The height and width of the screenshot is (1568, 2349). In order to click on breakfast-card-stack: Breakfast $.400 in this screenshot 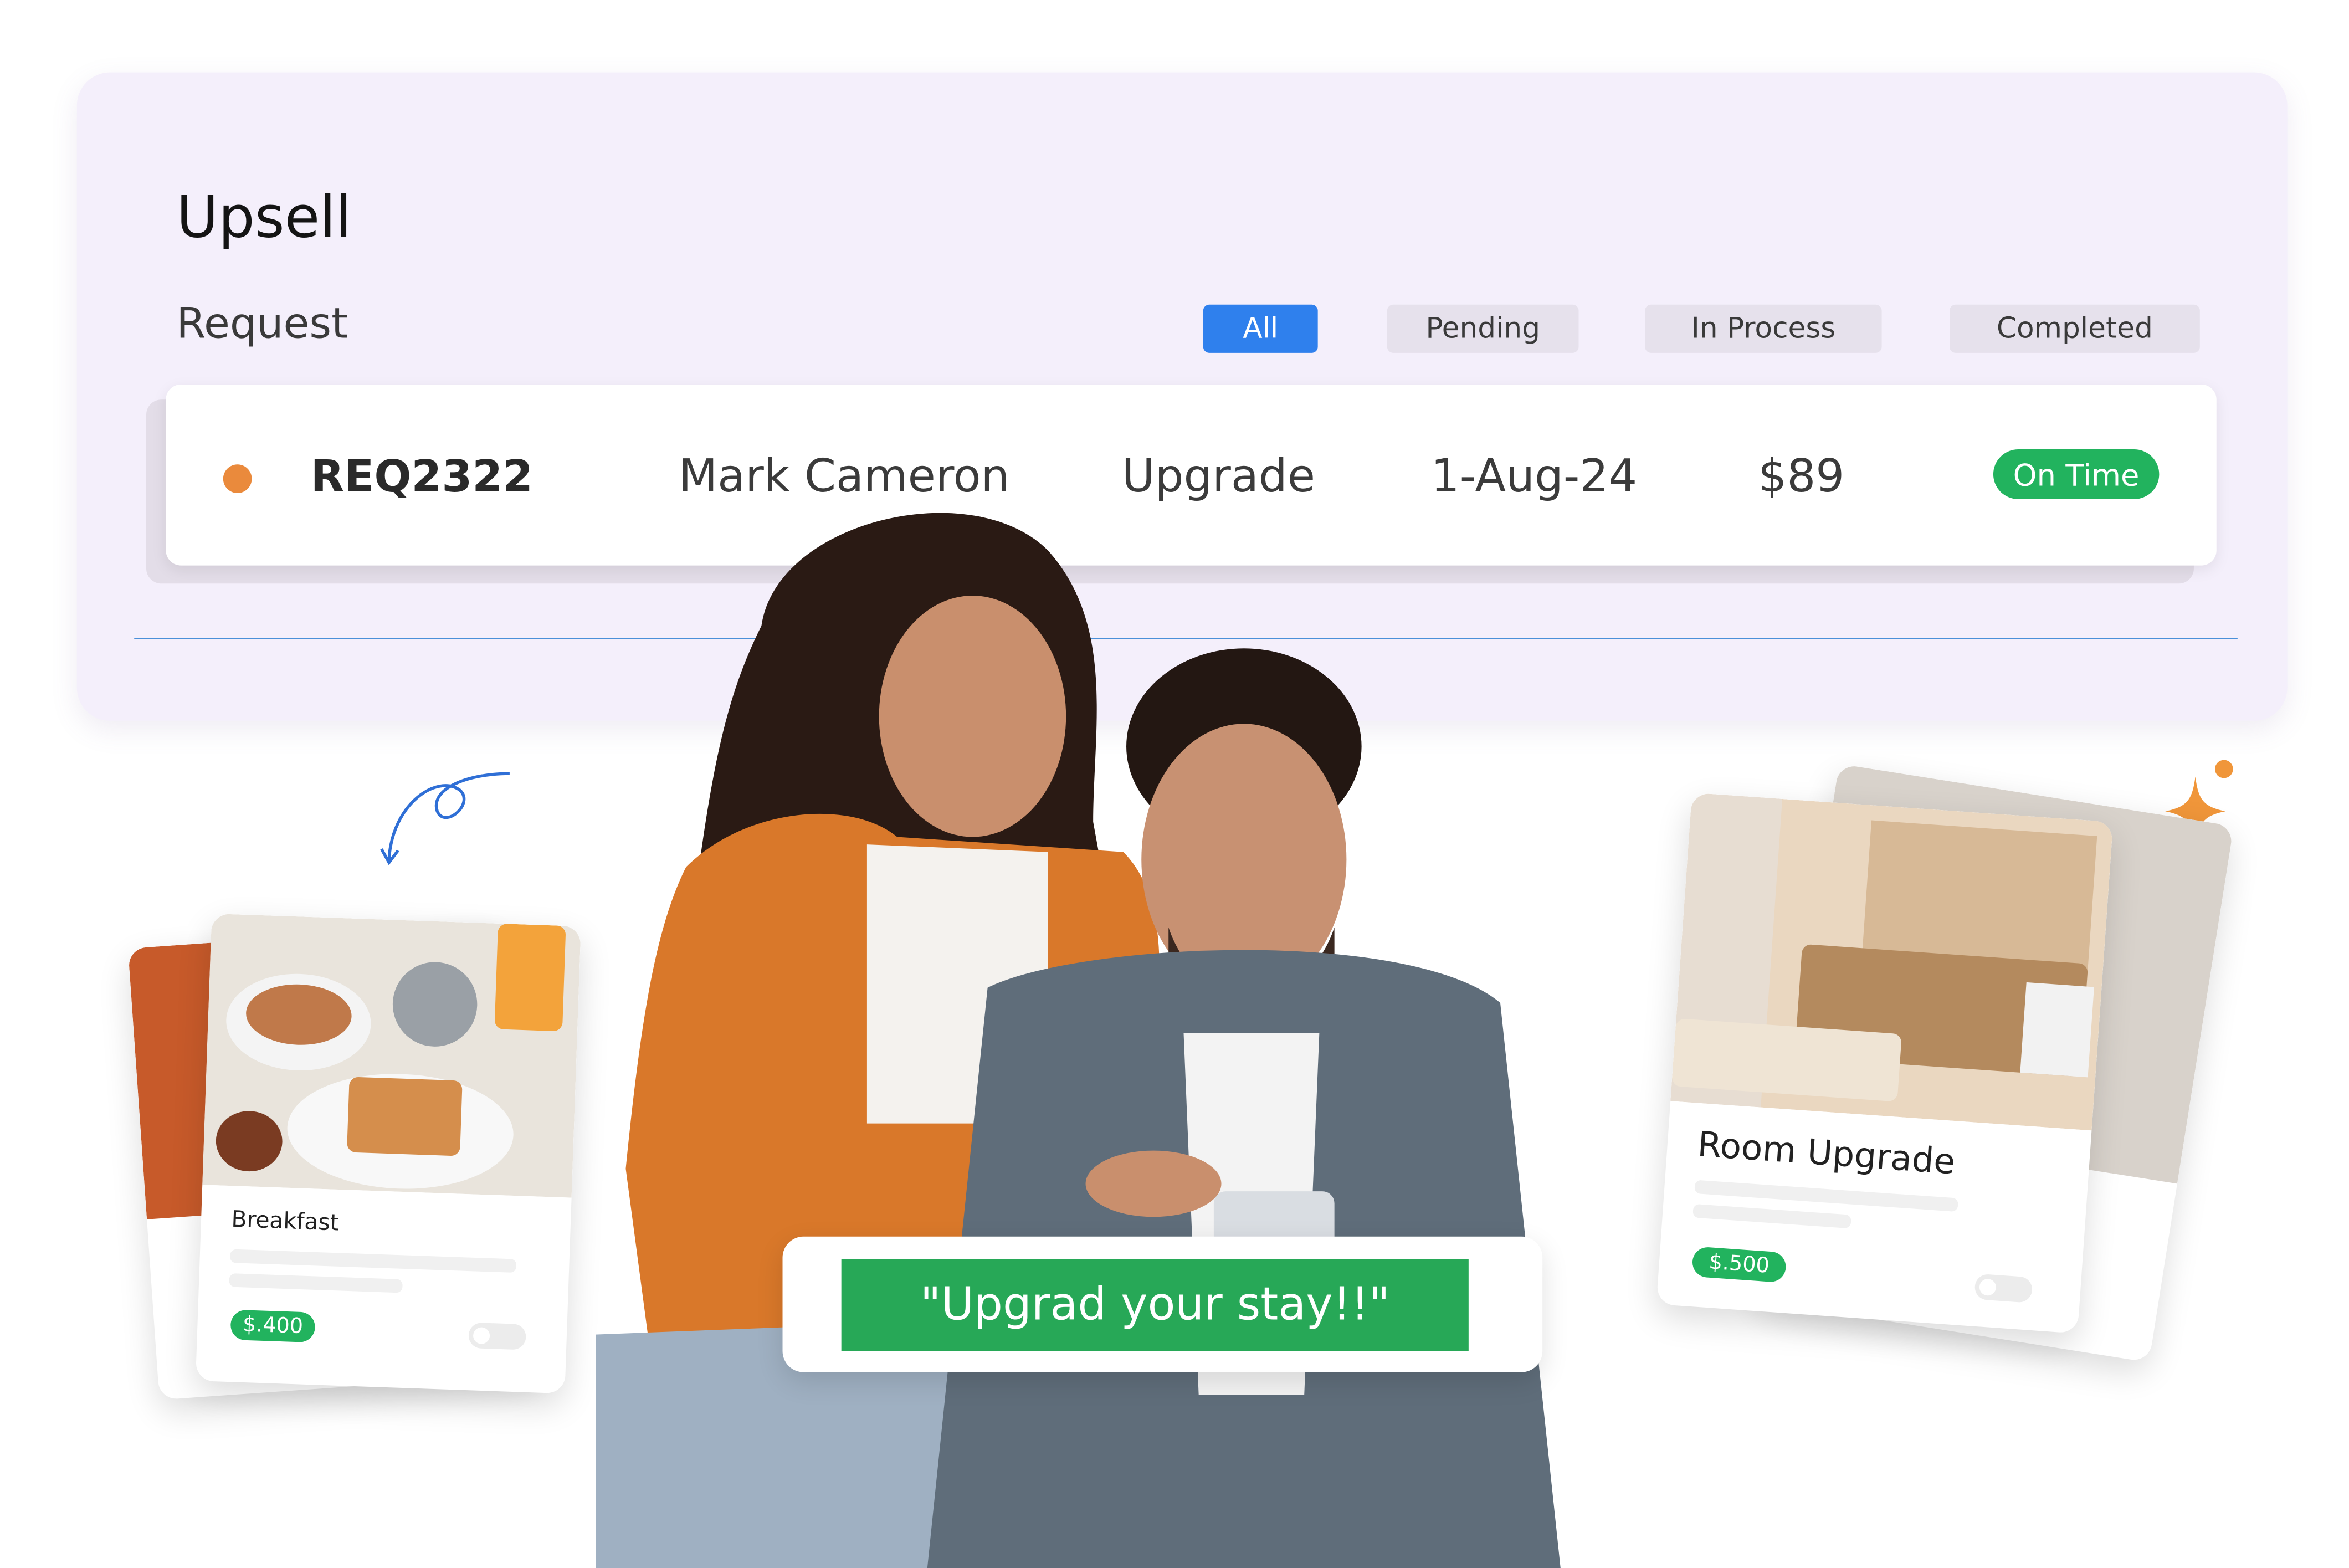, I will do `click(361, 1161)`.